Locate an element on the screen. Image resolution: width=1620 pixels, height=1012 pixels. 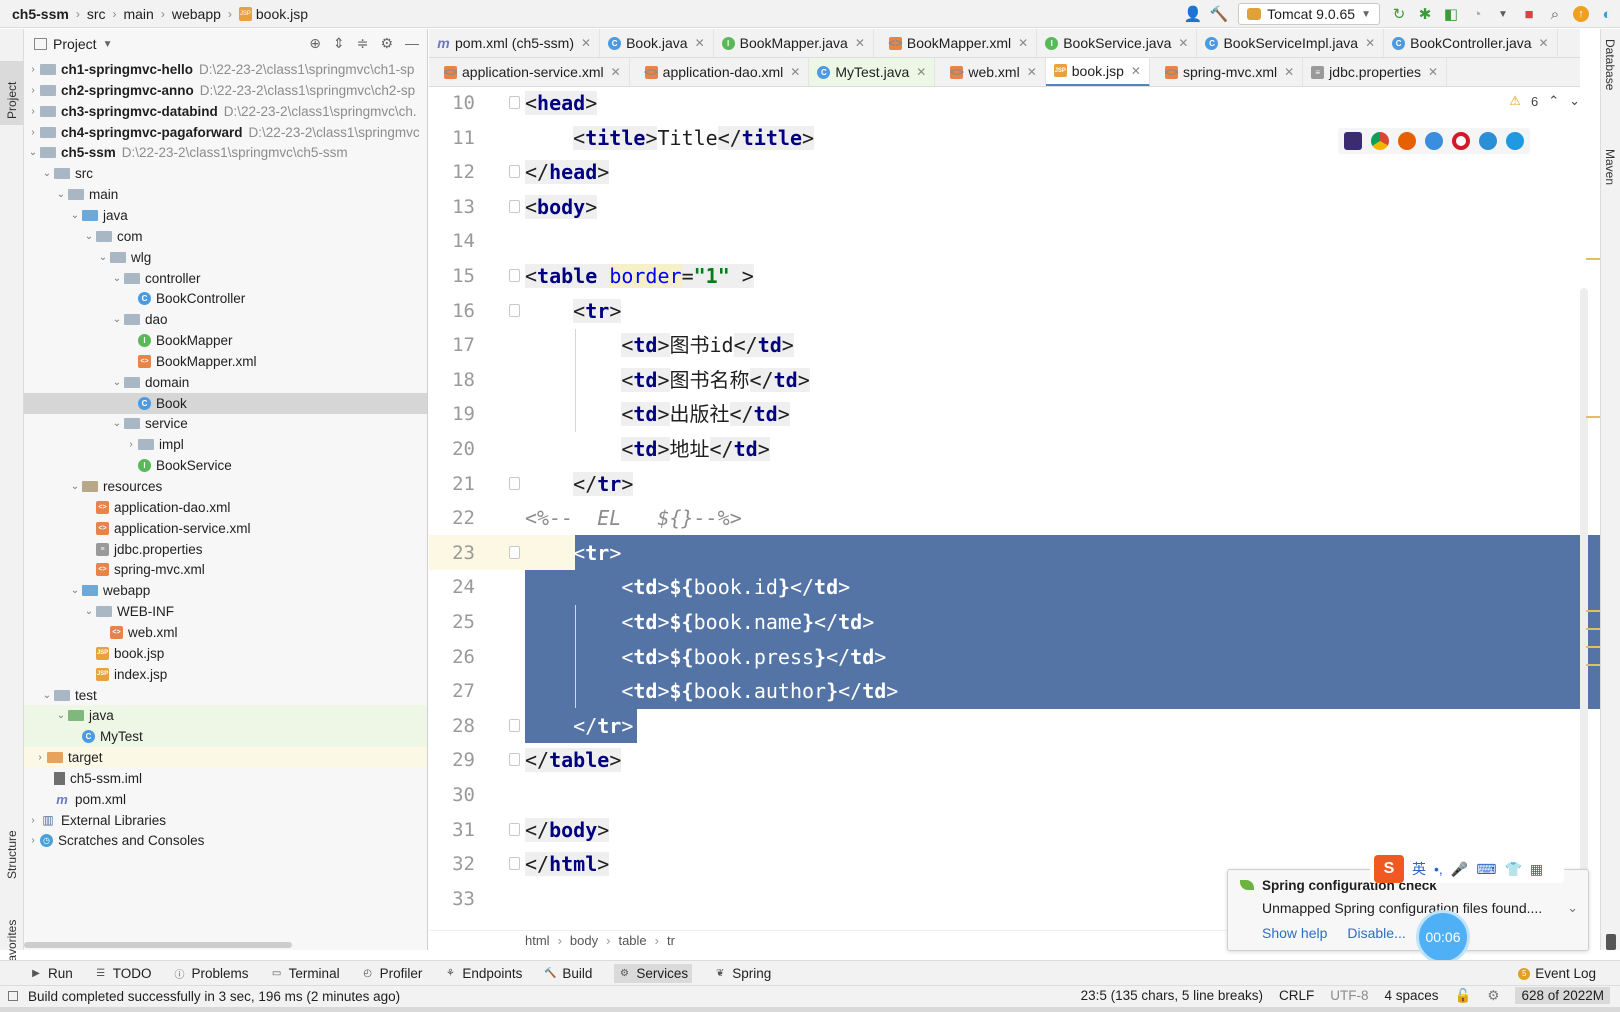
line-number: 22 is located at coordinates (452, 518).